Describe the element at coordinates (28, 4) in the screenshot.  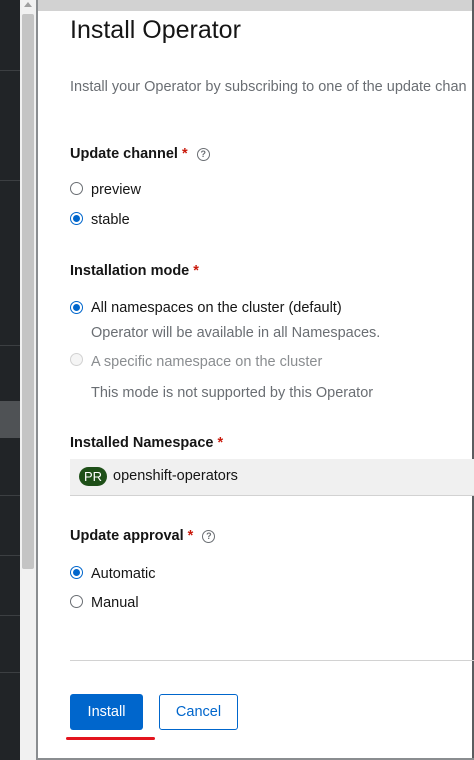
I see `scroll-up-arrow-icon` at that location.